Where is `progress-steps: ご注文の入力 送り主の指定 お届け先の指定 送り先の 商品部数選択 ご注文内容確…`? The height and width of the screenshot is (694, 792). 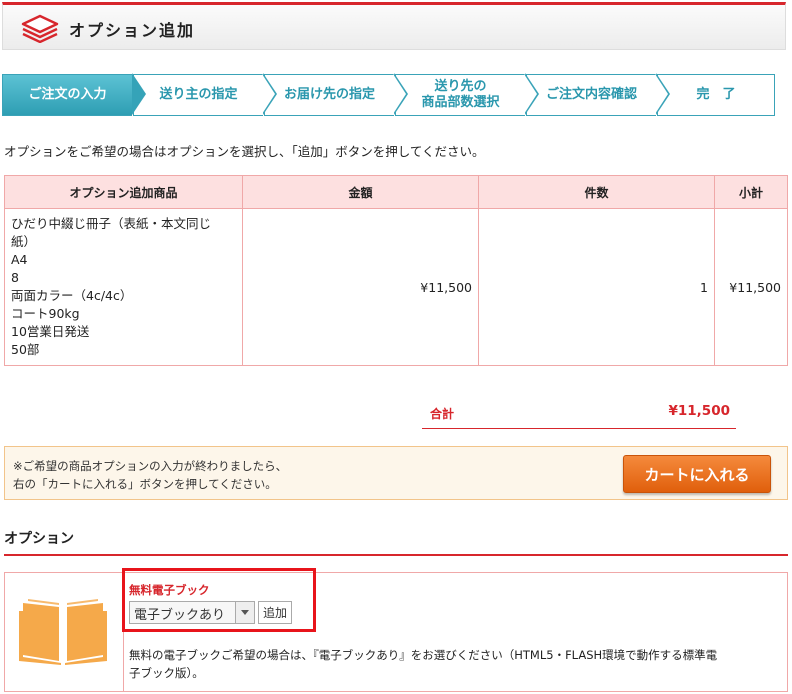 progress-steps: ご注文の入力 送り主の指定 お届け先の指定 送り先の 商品部数選択 ご注文内容確… is located at coordinates (395, 96).